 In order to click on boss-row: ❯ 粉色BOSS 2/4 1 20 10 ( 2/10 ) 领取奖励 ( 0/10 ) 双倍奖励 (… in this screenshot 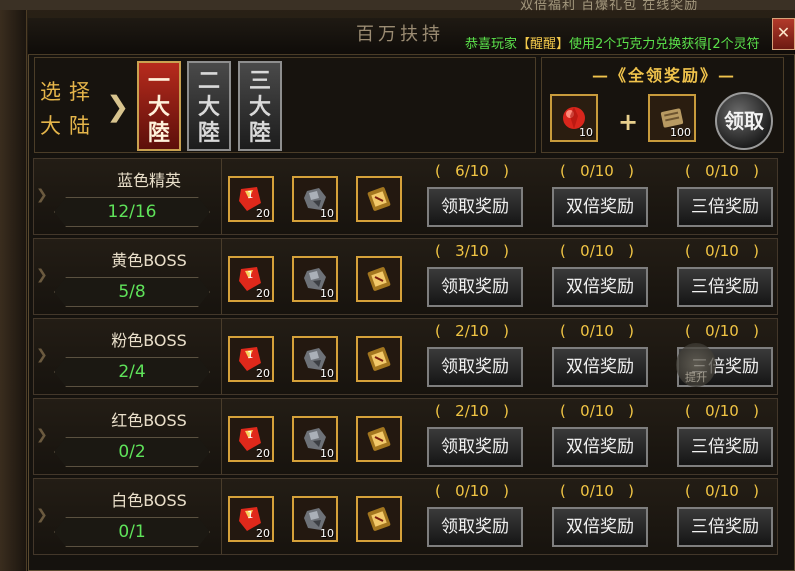, I will do `click(405, 356)`.